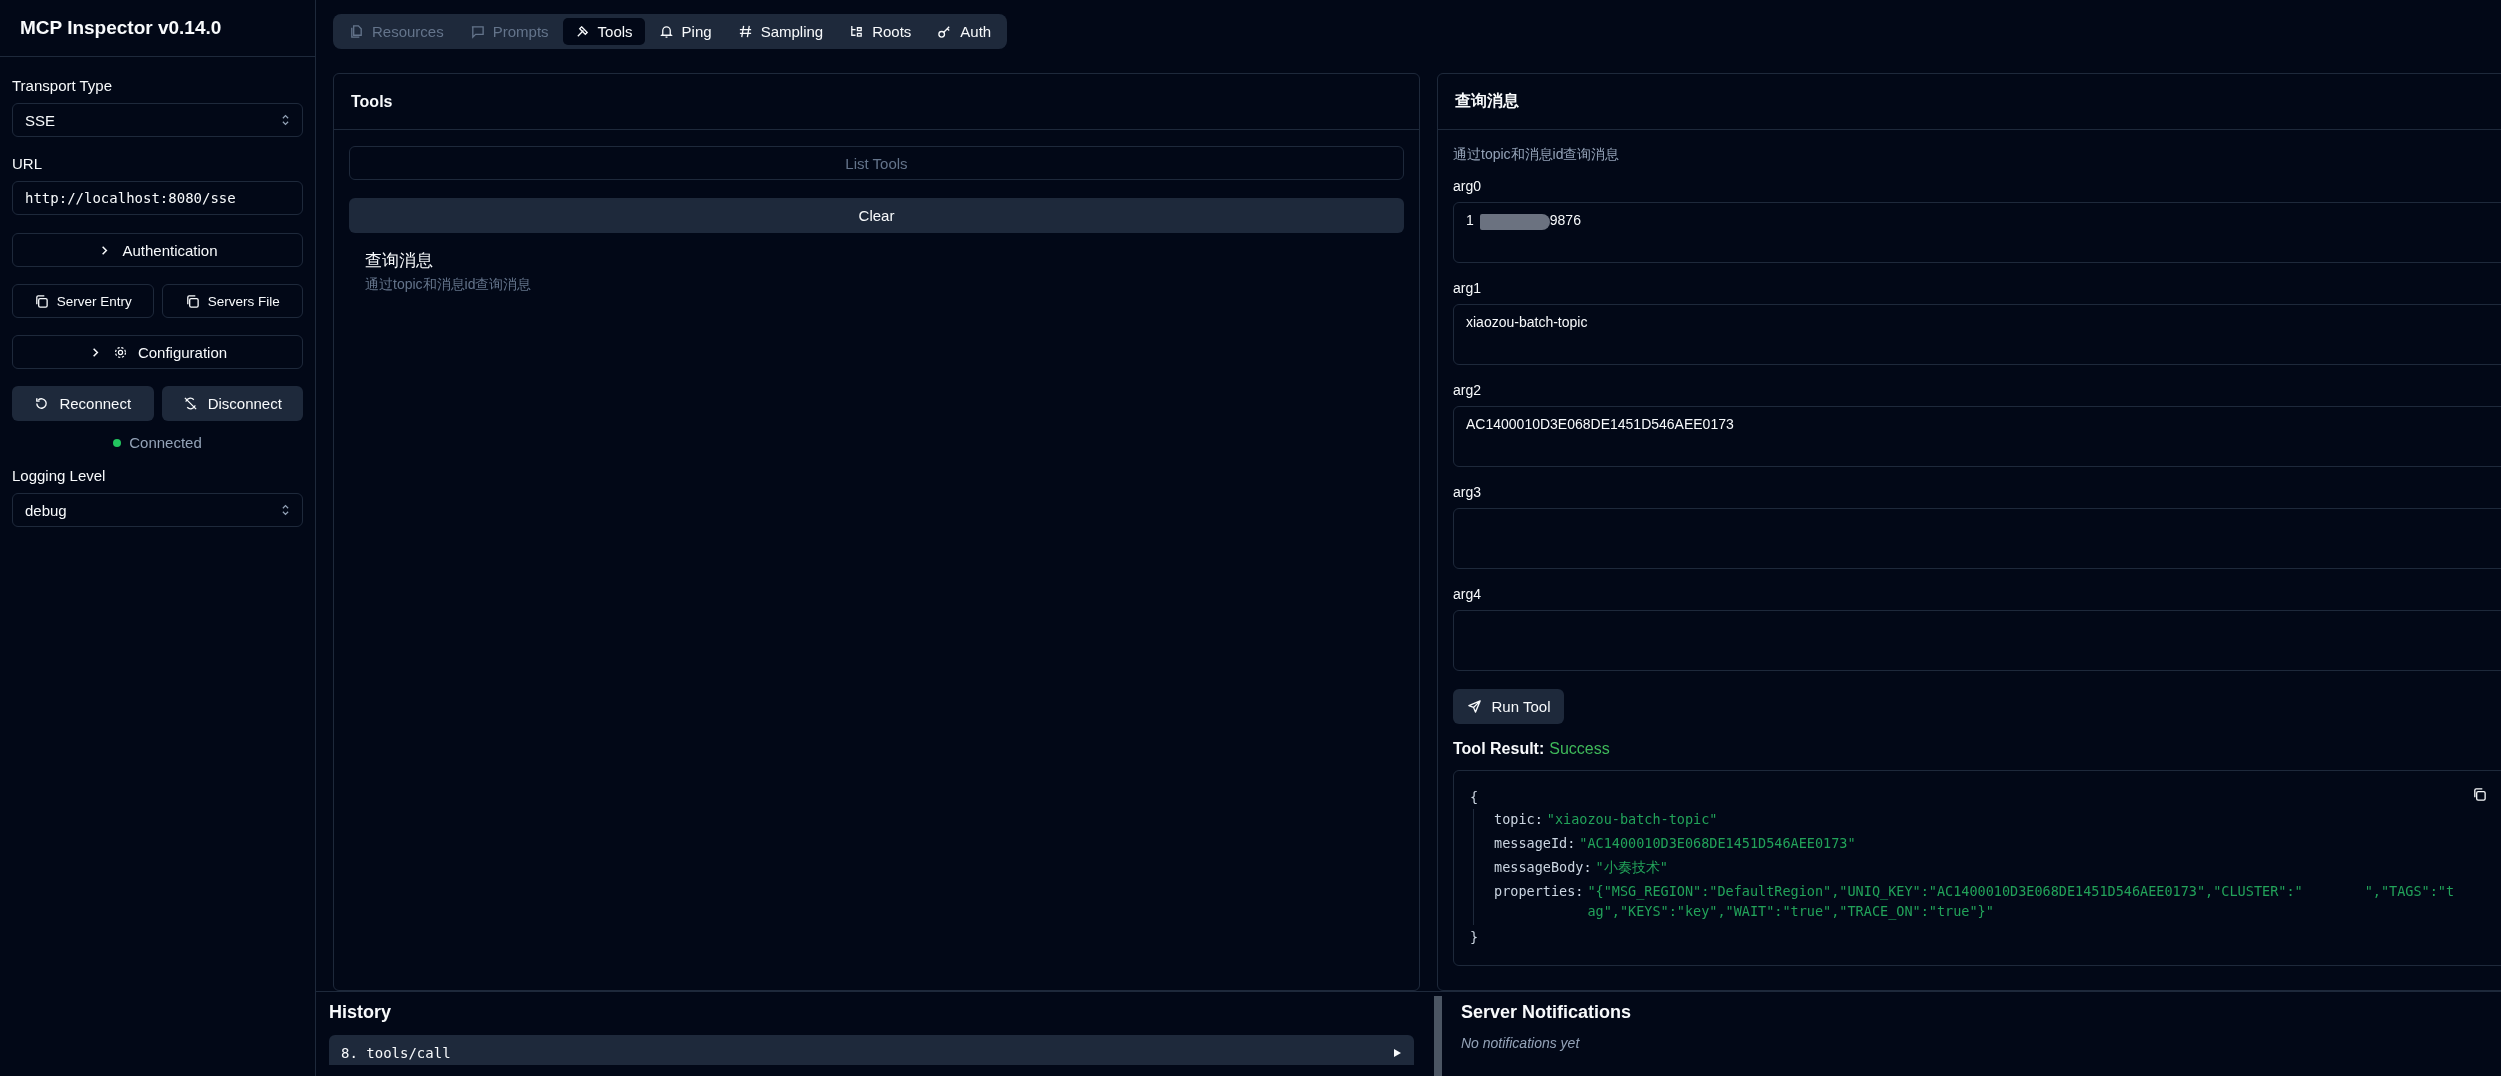 This screenshot has width=2501, height=1076. Describe the element at coordinates (780, 31) in the screenshot. I see `tab: Sampling` at that location.